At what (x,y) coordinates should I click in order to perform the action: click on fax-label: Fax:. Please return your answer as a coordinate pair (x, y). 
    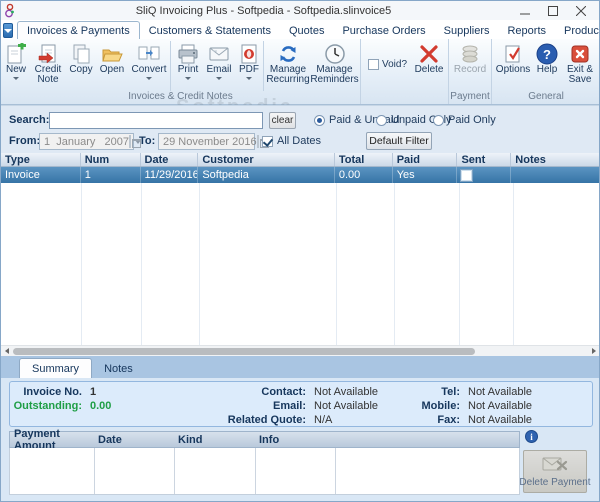
    Looking at the image, I should click on (448, 420).